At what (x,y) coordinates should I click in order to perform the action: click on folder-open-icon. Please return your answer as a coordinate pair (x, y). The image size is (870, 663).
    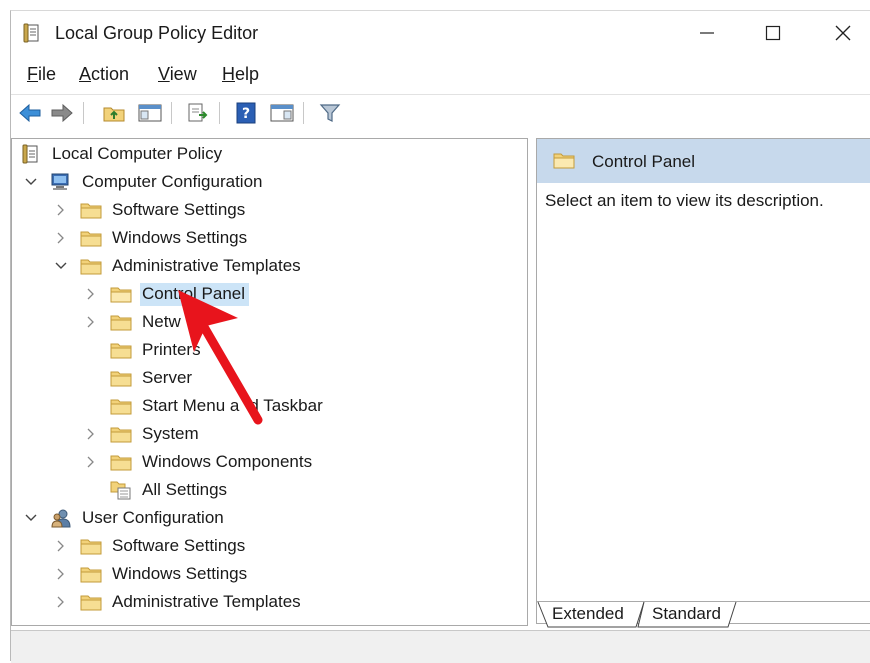
    Looking at the image, I should click on (121, 294).